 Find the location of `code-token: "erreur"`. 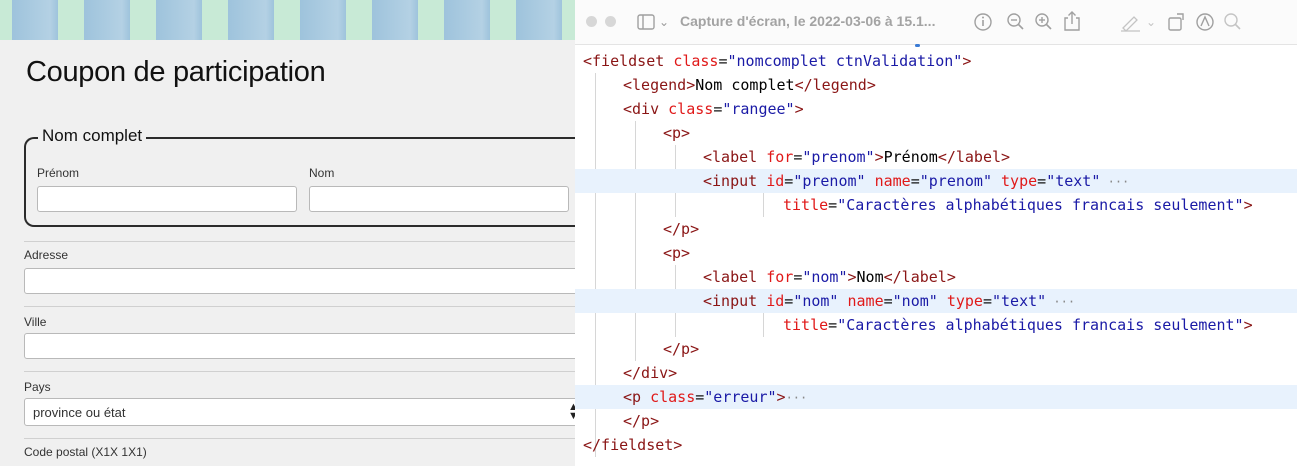

code-token: "erreur" is located at coordinates (740, 397).